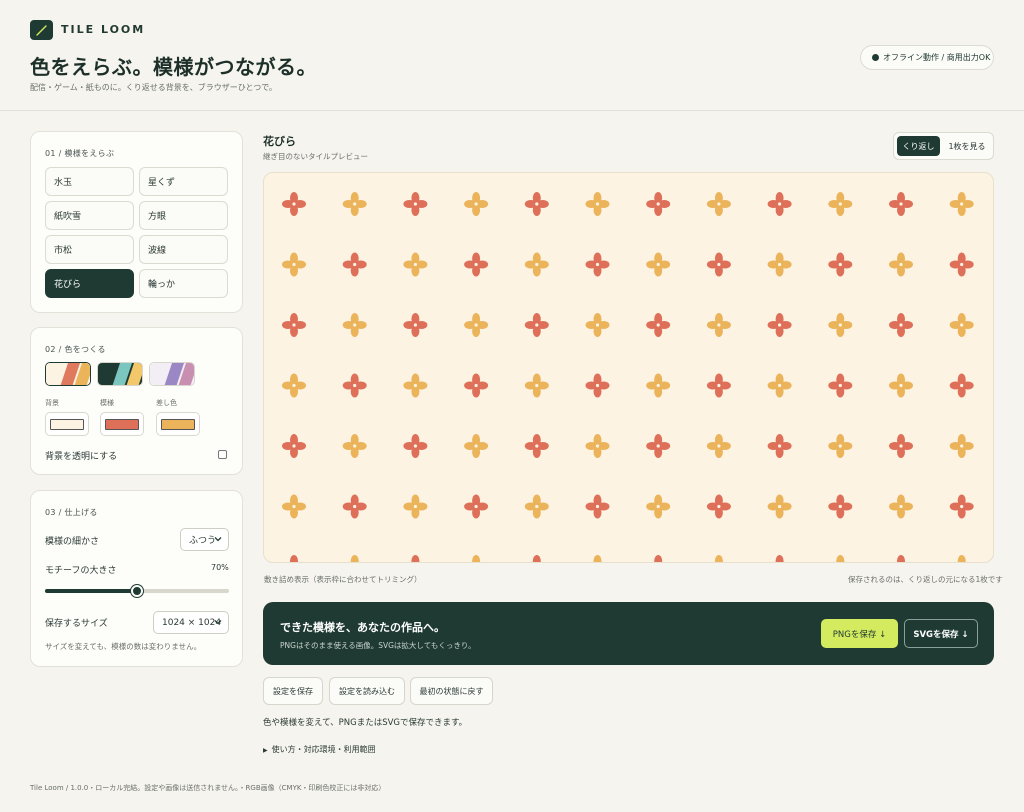 Image resolution: width=1024 pixels, height=812 pixels. I want to click on pattern-color-picker, so click(122, 424).